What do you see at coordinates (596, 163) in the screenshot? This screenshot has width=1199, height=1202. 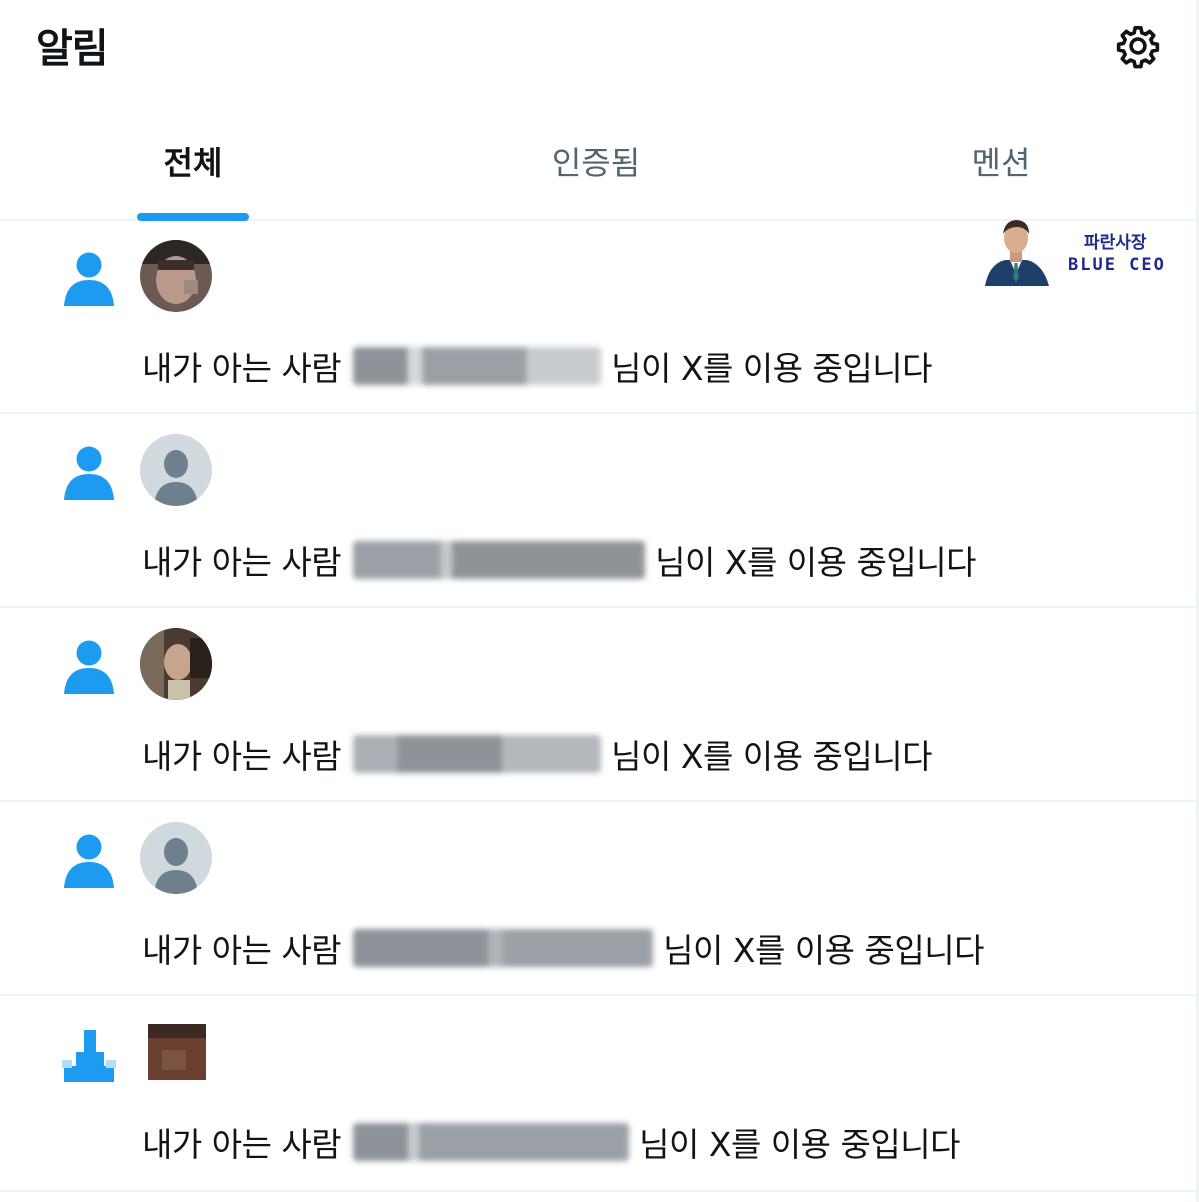 I see `tab-verified-label: 인증됨` at bounding box center [596, 163].